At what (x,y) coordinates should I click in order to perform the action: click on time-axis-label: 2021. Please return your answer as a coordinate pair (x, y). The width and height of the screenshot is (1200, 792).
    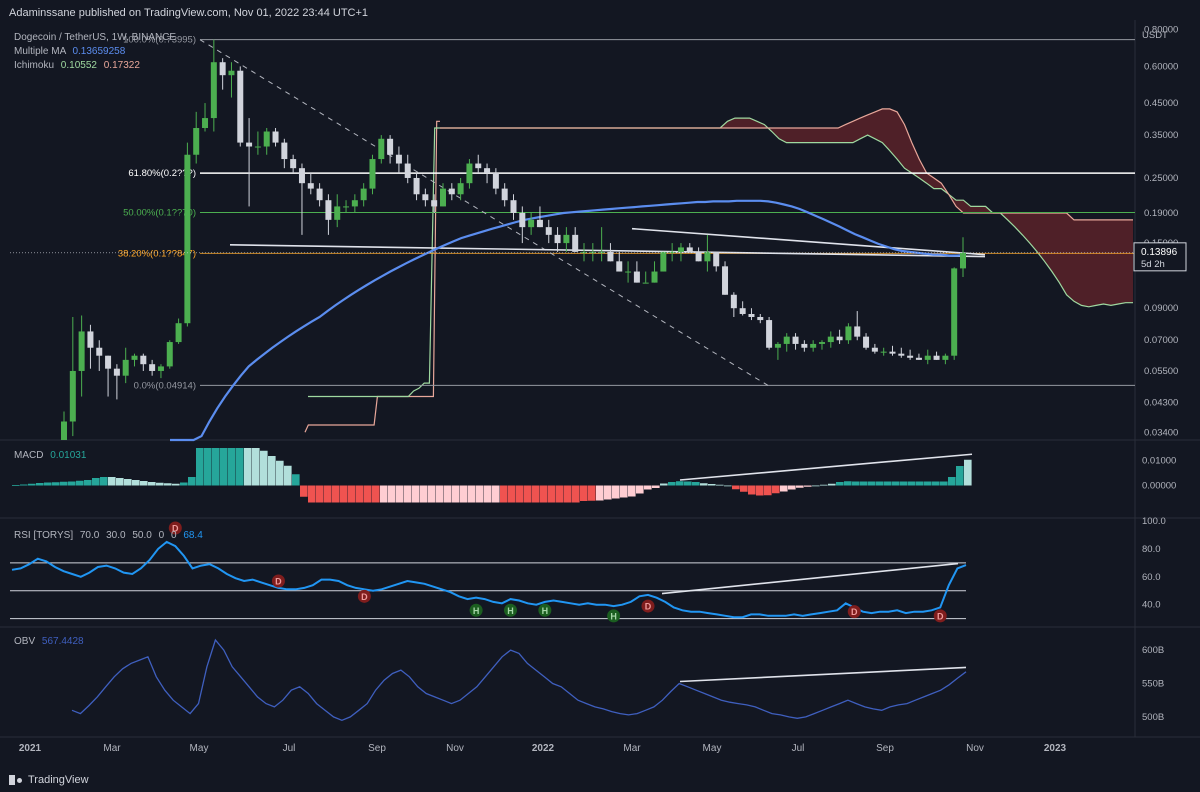
    Looking at the image, I should click on (30, 748).